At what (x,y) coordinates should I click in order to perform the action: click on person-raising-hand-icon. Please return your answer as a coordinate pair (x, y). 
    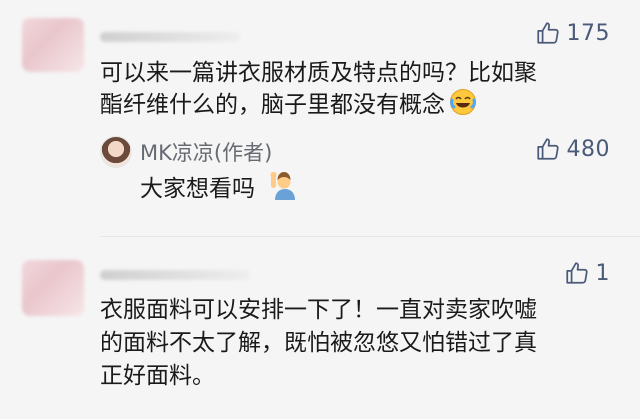
    Looking at the image, I should click on (283, 189).